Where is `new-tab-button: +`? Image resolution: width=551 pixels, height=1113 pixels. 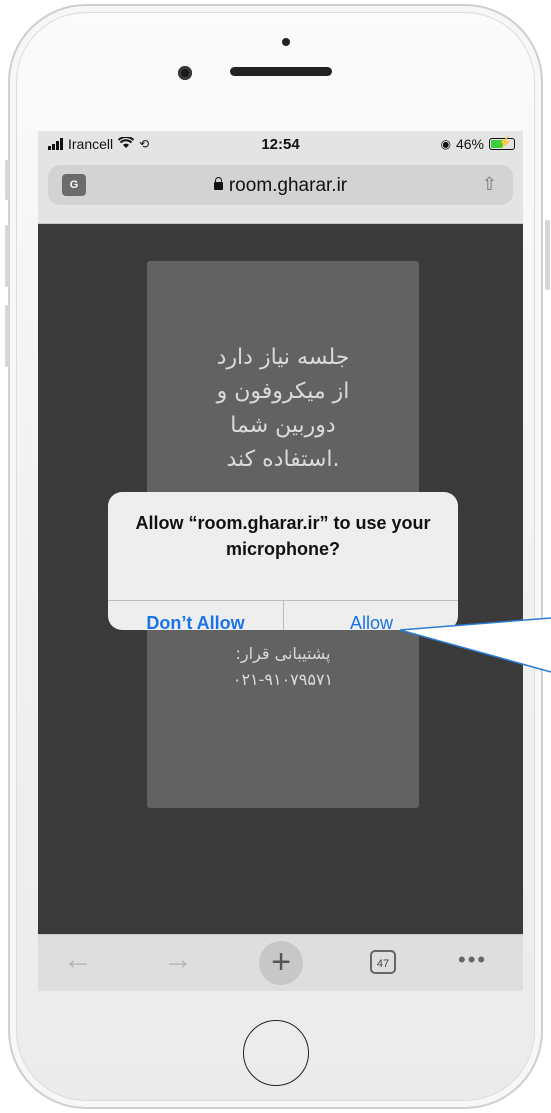
new-tab-button: + is located at coordinates (281, 963).